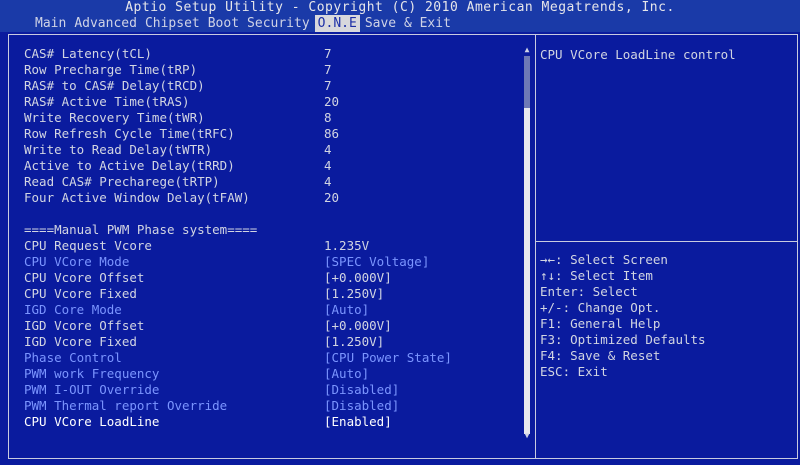 Image resolution: width=800 pixels, height=465 pixels. What do you see at coordinates (638, 54) in the screenshot?
I see `help-description: CPU VCore LoadLine control` at bounding box center [638, 54].